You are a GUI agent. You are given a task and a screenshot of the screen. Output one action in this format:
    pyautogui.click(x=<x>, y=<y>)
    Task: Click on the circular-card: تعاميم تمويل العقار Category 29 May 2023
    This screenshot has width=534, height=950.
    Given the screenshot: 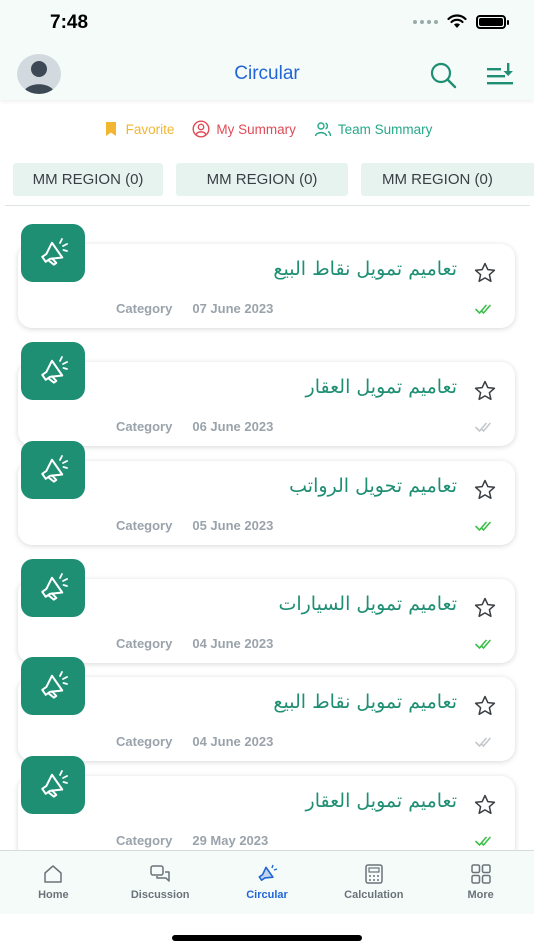 What is the action you would take?
    pyautogui.click(x=266, y=813)
    